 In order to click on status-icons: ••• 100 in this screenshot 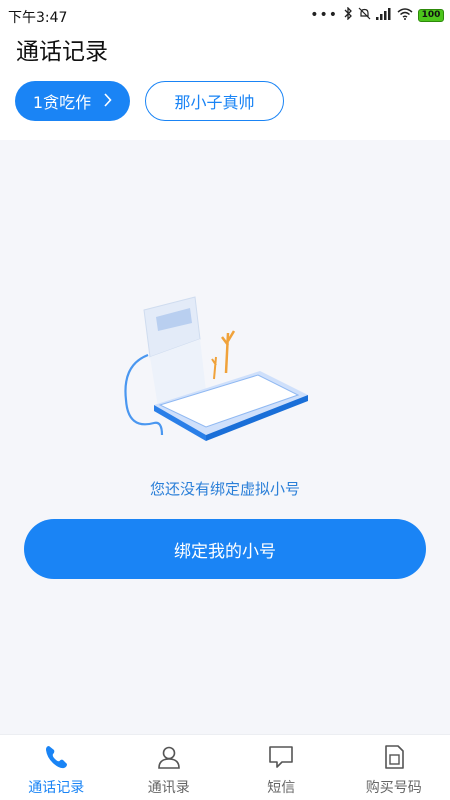, I will do `click(377, 14)`.